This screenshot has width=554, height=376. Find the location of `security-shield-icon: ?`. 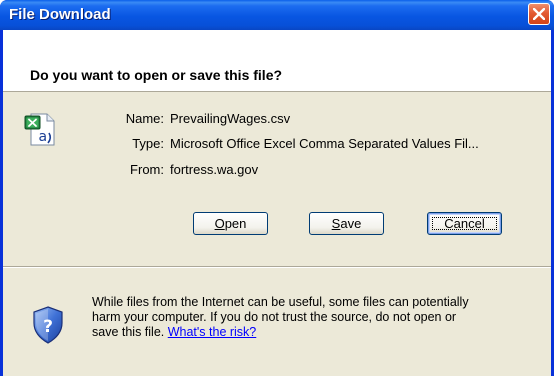

security-shield-icon: ? is located at coordinates (48, 325).